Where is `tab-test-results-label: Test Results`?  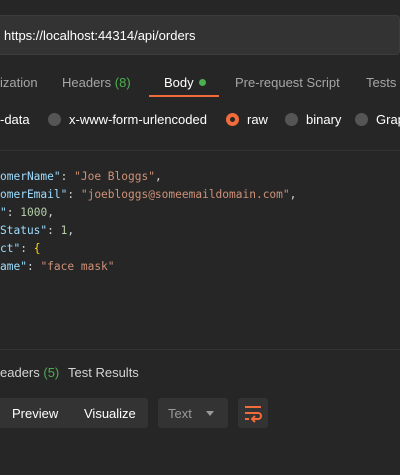 tab-test-results-label: Test Results is located at coordinates (103, 372).